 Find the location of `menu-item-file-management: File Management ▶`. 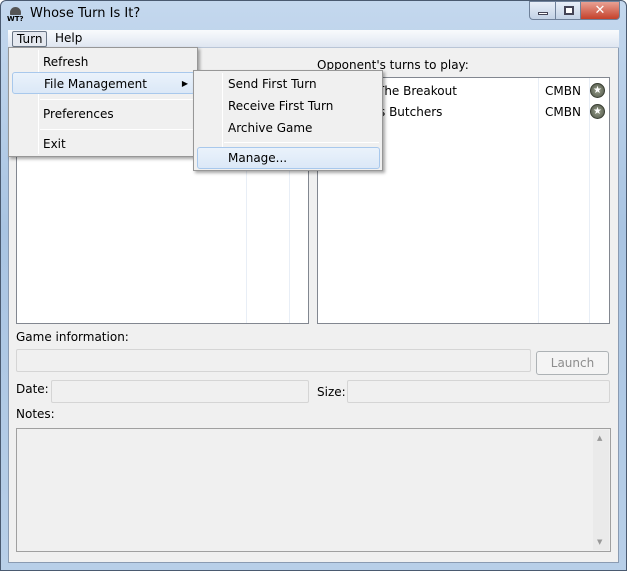

menu-item-file-management: File Management ▶ is located at coordinates (103, 83).